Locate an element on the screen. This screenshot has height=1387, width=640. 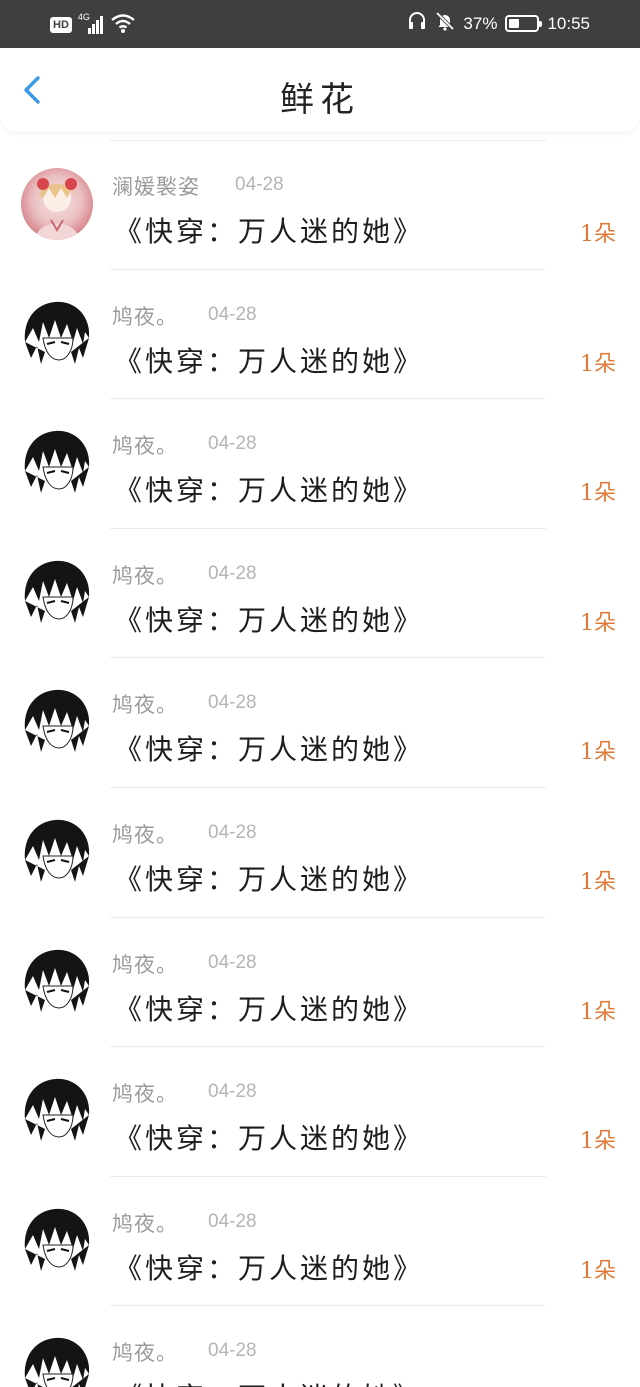
status-right: 37% 10:55 is located at coordinates (498, 23).